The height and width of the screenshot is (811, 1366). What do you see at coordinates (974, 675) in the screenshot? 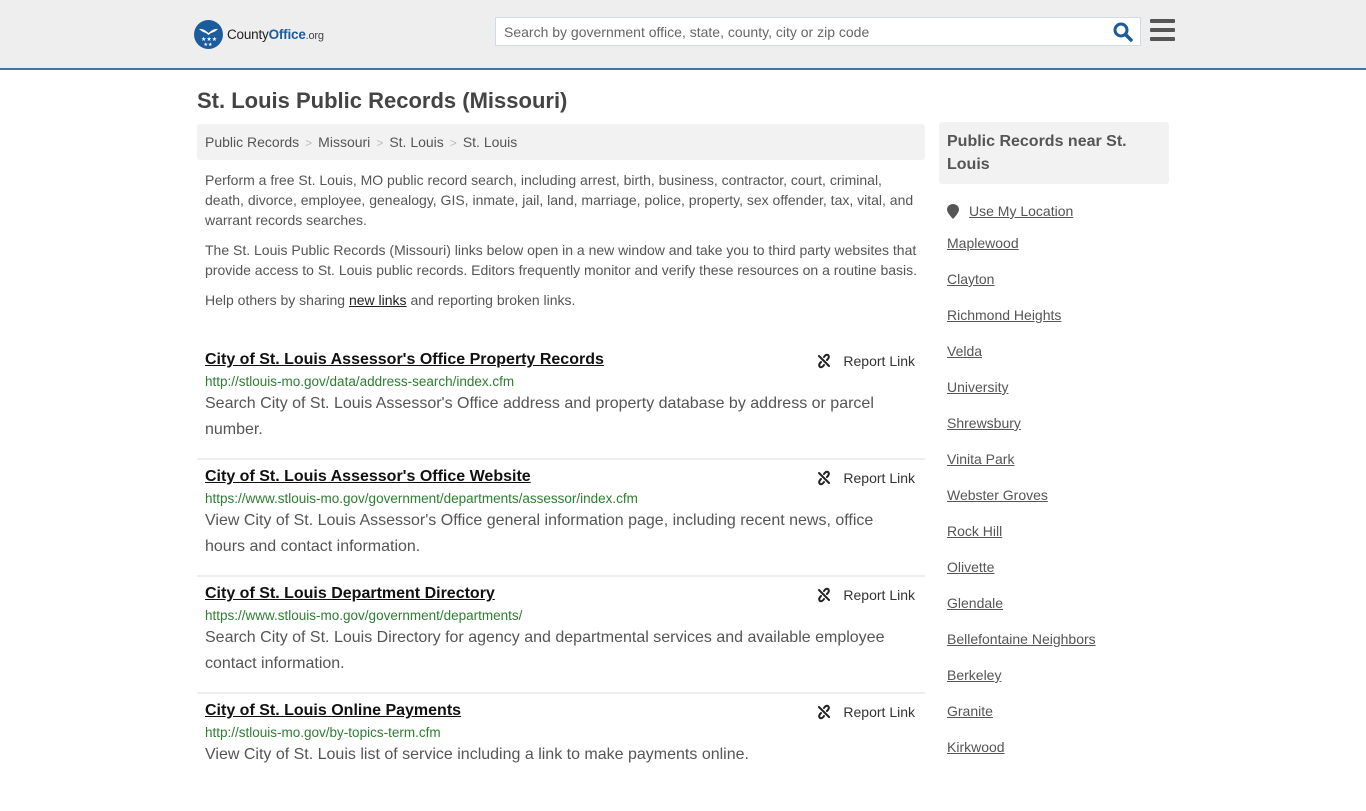
I see `nearby-place-link: Berkeley` at bounding box center [974, 675].